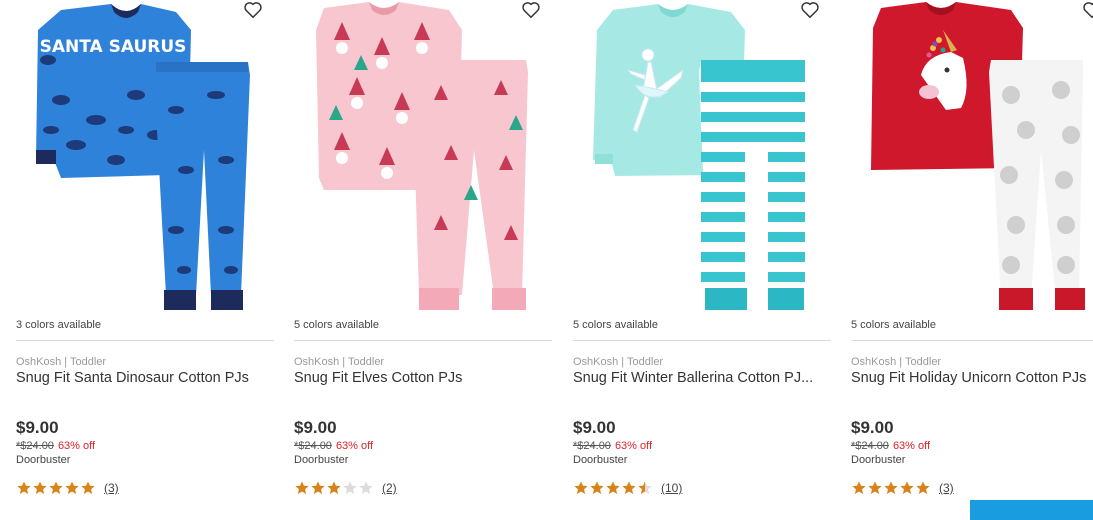 This screenshot has height=520, width=1093. I want to click on colors-available: 3 colors available, so click(58, 325).